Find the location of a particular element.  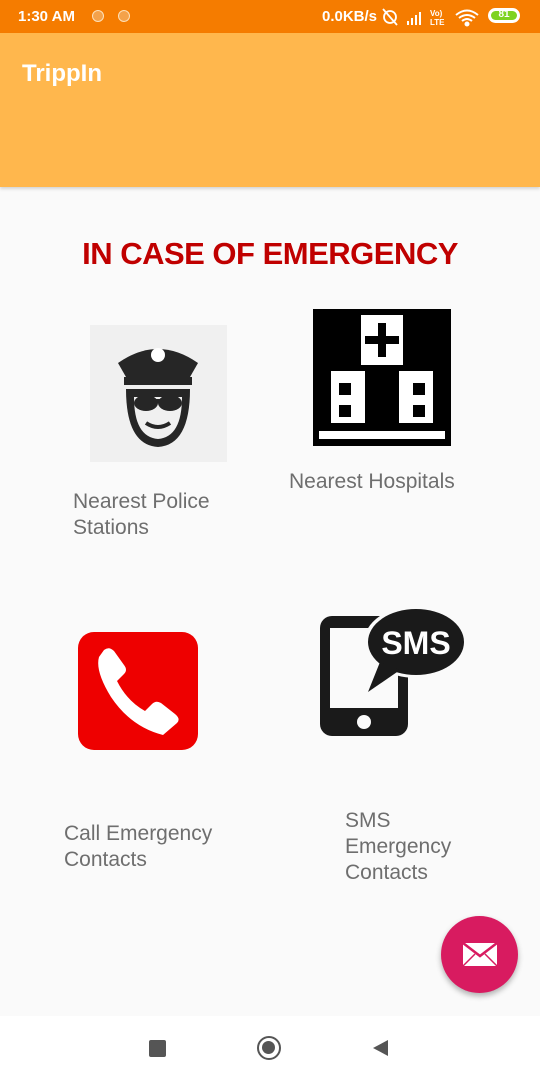

emergency-heading: IN CASE OF EMERGENCY is located at coordinates (270, 253).